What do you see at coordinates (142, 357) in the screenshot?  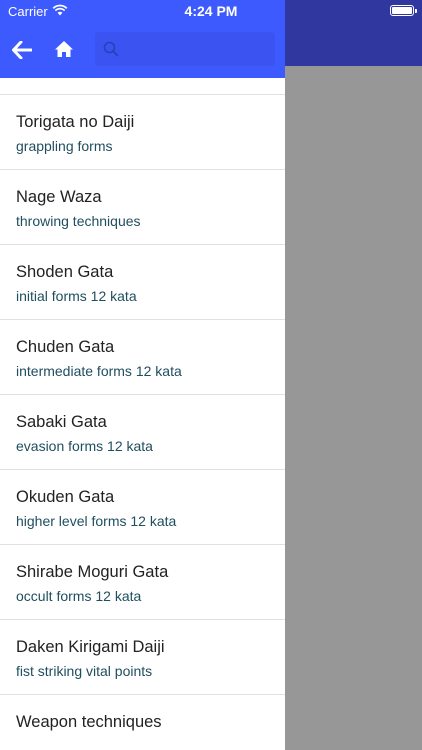 I see `list-item: Chuden Gata intermediate forms 12 kata` at bounding box center [142, 357].